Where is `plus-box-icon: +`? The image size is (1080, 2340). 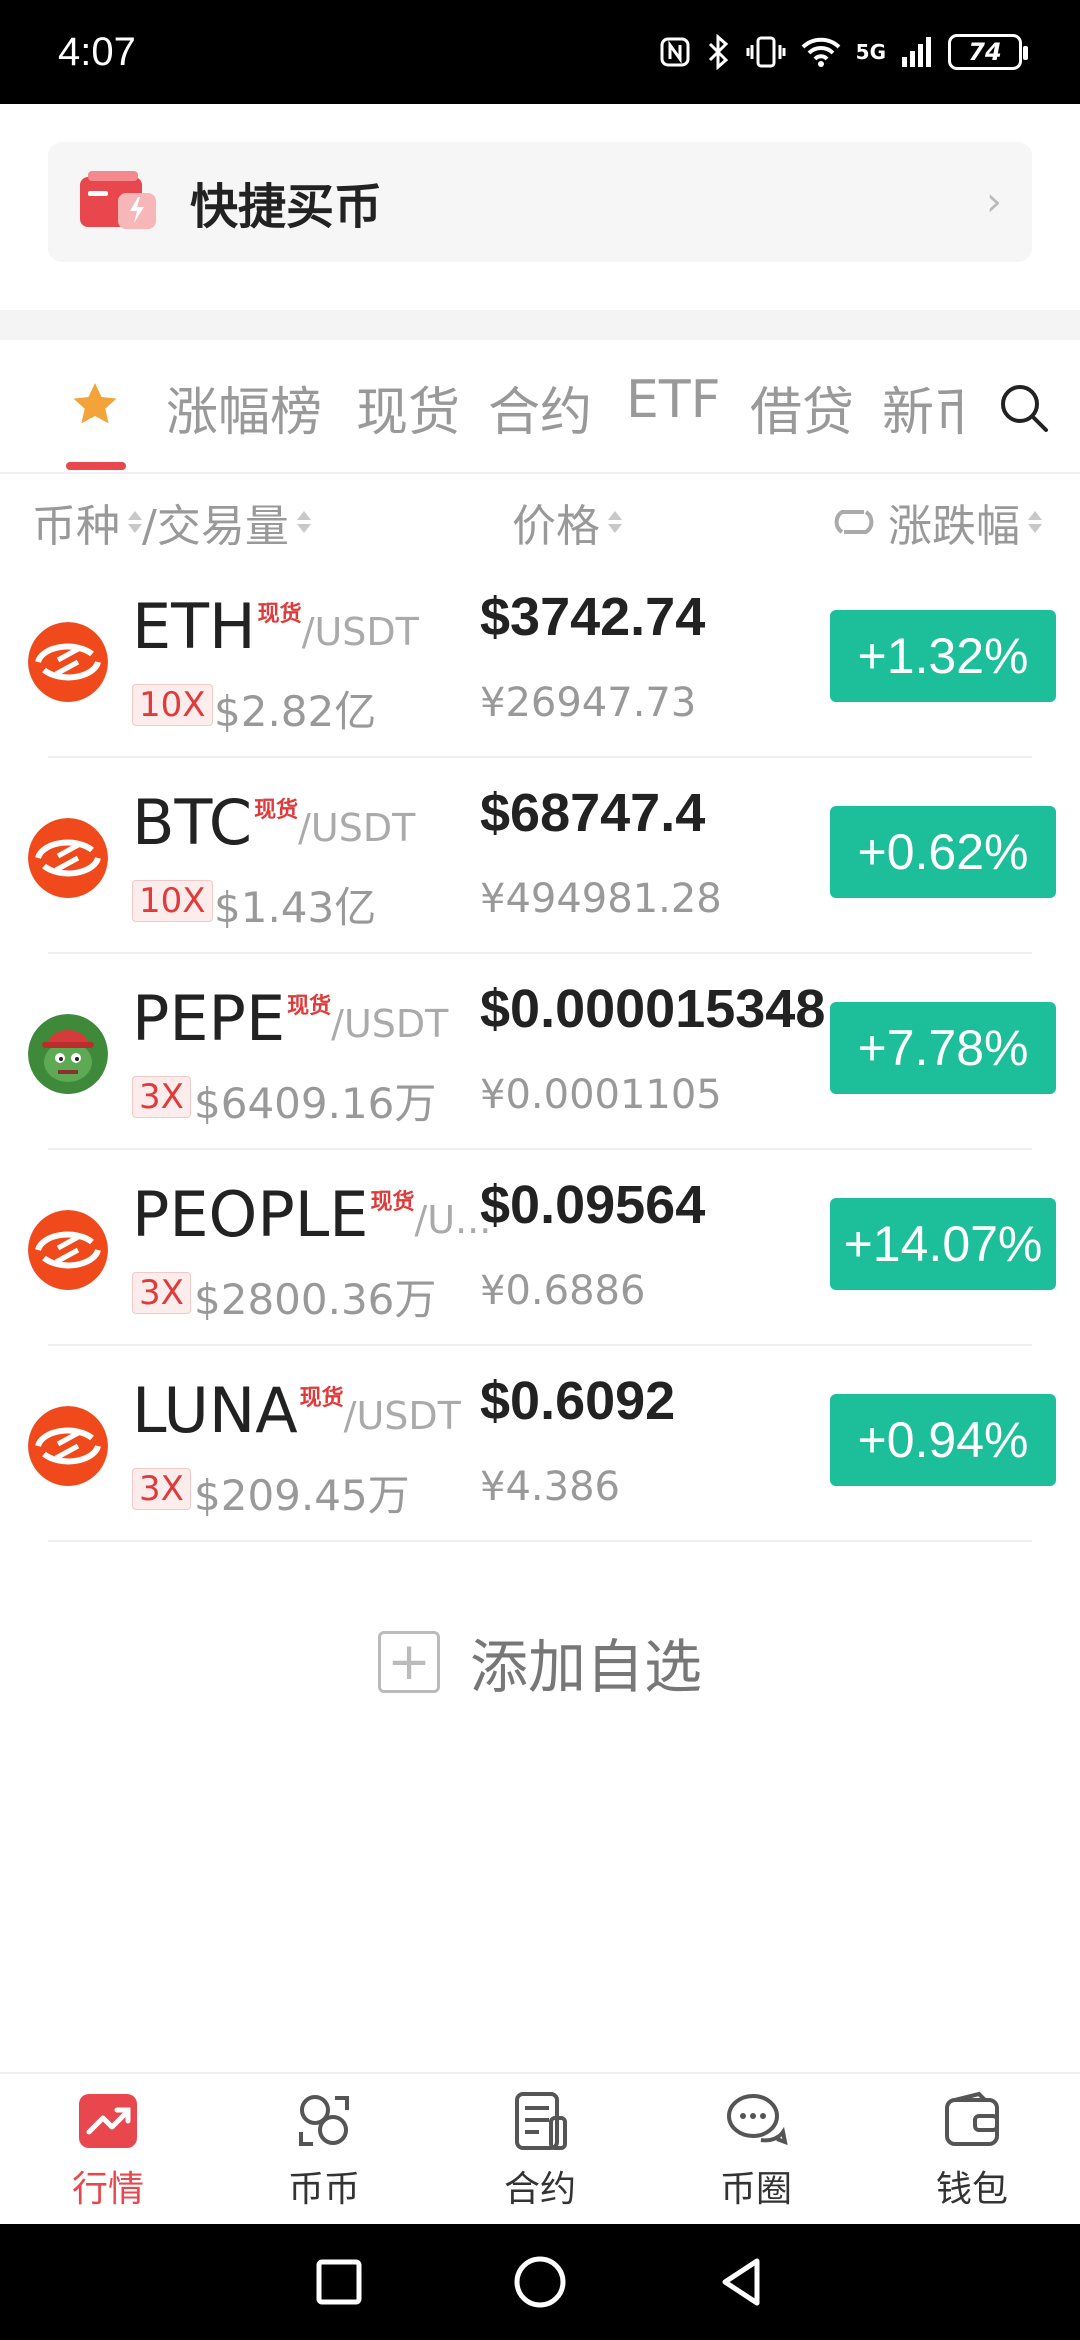
plus-box-icon: + is located at coordinates (408, 1662).